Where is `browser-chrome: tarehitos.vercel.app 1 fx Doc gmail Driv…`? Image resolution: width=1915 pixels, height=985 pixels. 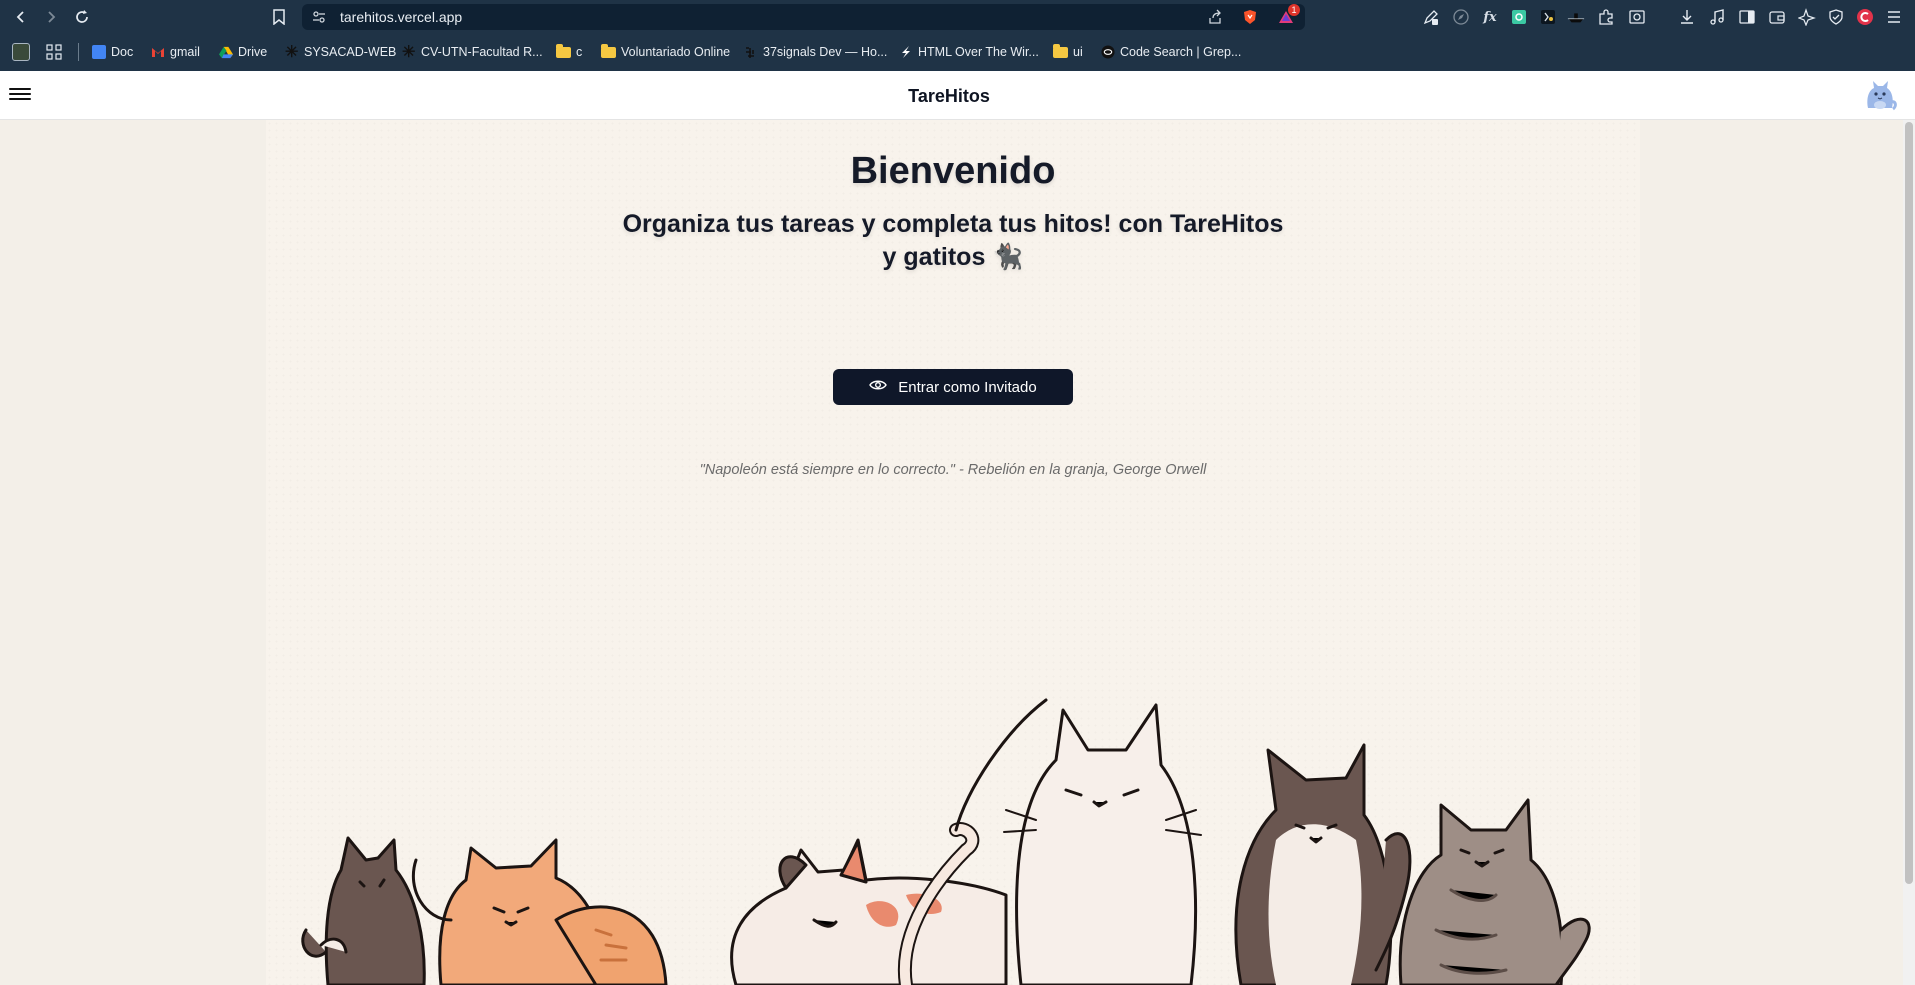
browser-chrome: tarehitos.vercel.app 1 fx Doc gmail Driv… is located at coordinates (957, 35).